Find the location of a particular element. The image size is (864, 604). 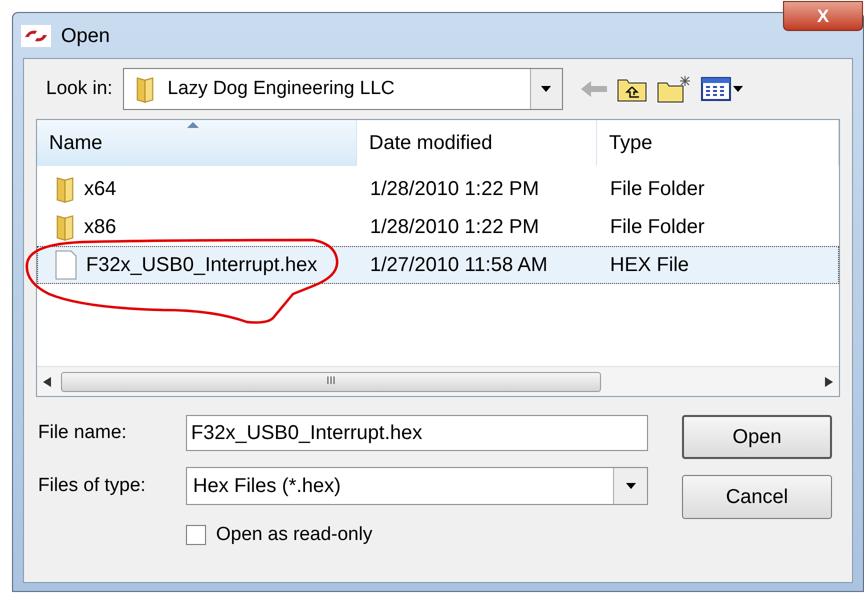

details-view-icon is located at coordinates (715, 89).